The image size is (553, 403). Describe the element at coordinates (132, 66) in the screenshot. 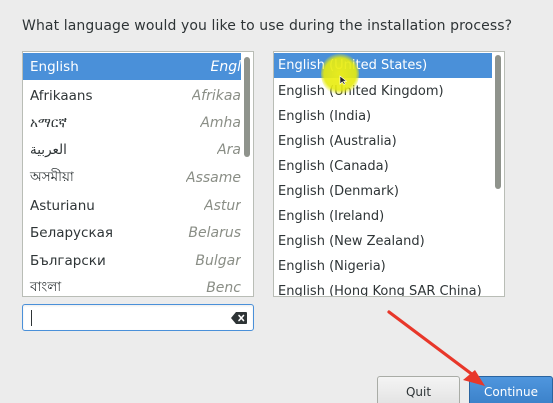

I see `language-item-english: English Engl` at that location.